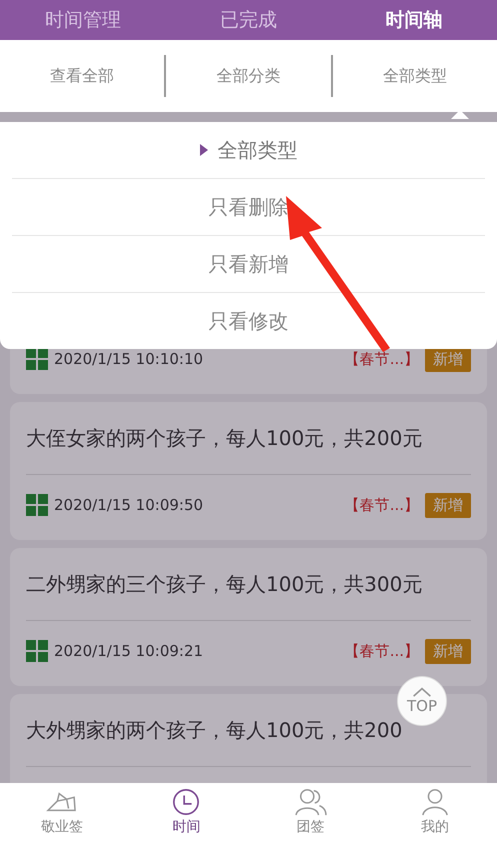  I want to click on header-tab: 时间管理, so click(83, 20).